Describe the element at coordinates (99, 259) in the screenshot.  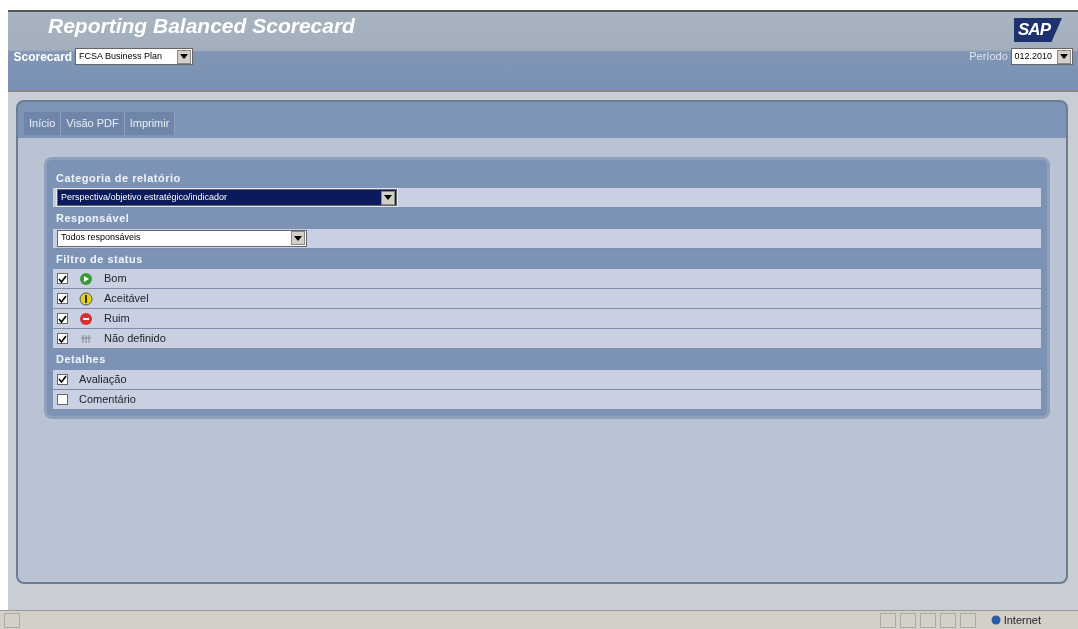
I see `section-heading: Filtro de status` at that location.